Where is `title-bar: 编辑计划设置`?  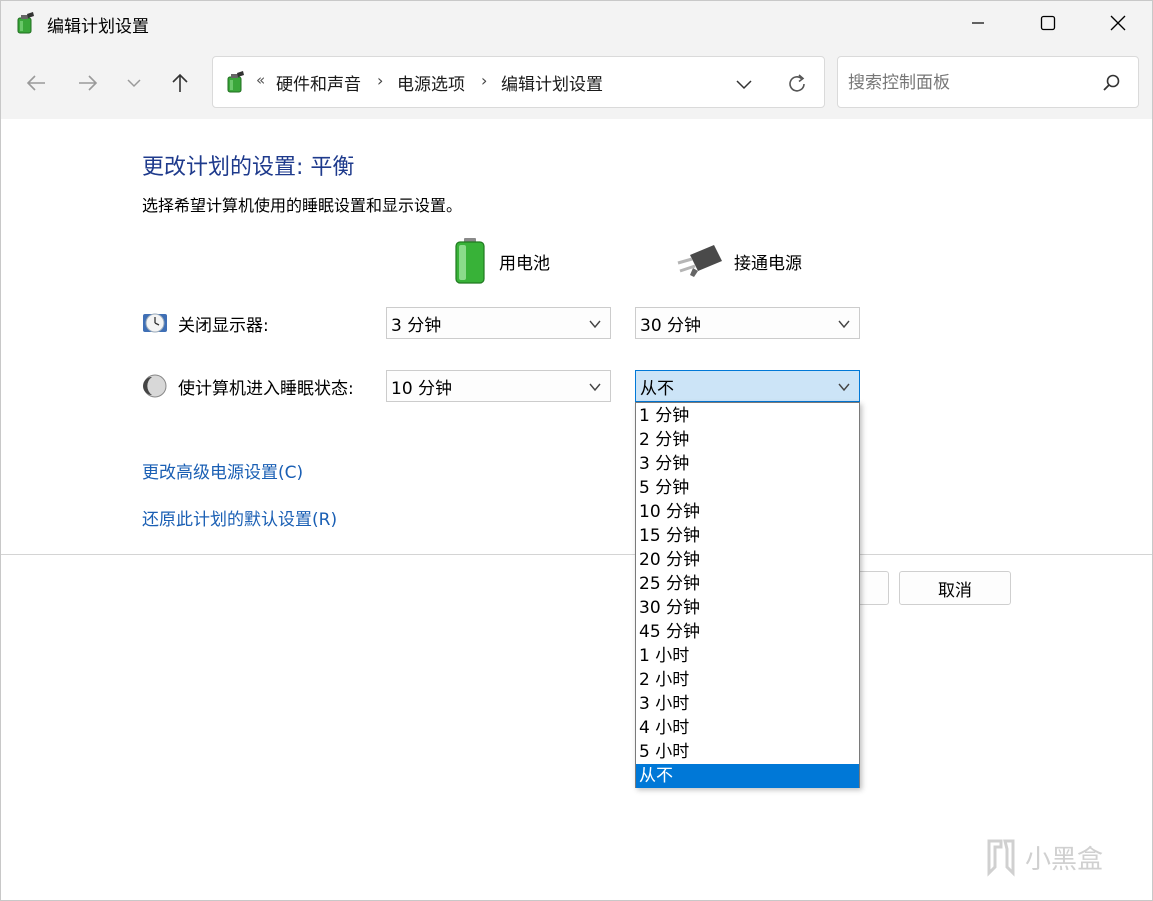 title-bar: 编辑计划设置 is located at coordinates (576, 23).